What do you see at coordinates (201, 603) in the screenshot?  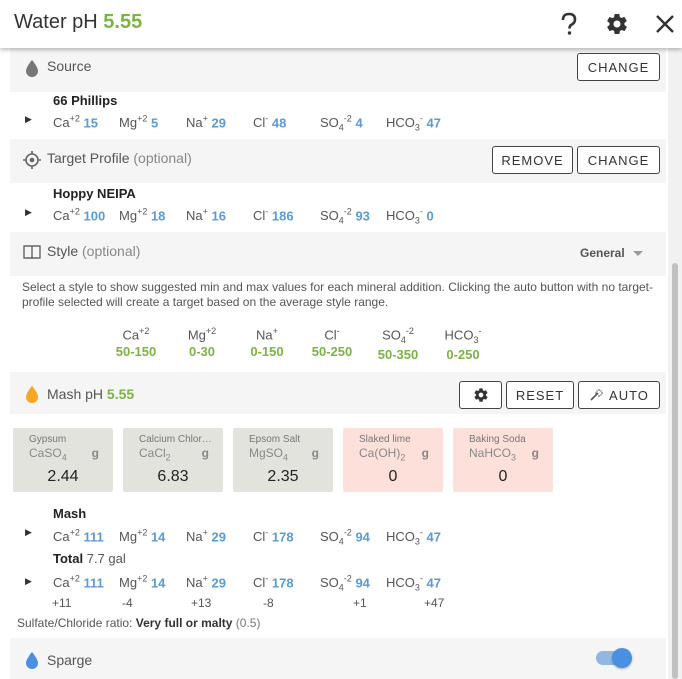 I see `ion-delta: +13` at bounding box center [201, 603].